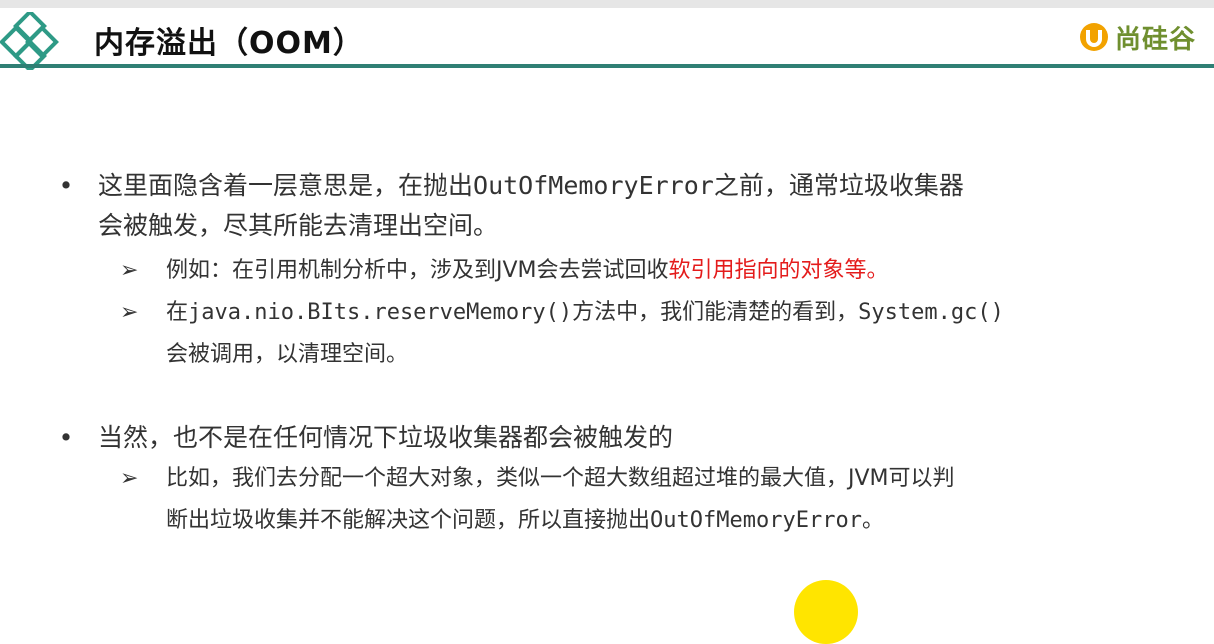  Describe the element at coordinates (607, 4) in the screenshot. I see `top-strip` at that location.